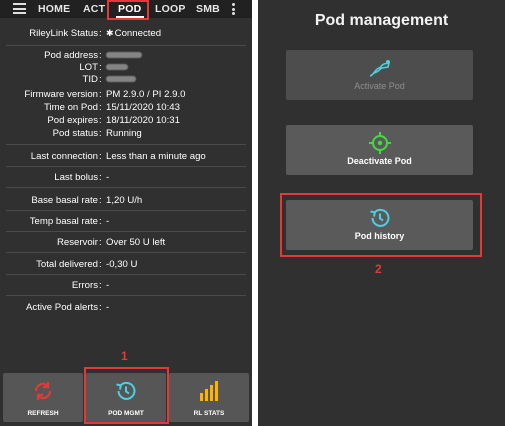  What do you see at coordinates (84, 285) in the screenshot?
I see `row-label: Errors` at bounding box center [84, 285].